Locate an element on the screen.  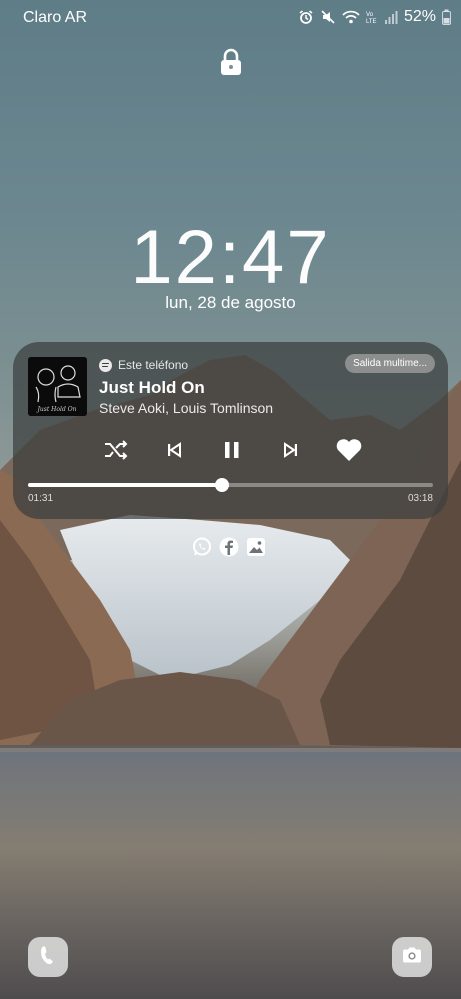
seek-thumb is located at coordinates (222, 485).